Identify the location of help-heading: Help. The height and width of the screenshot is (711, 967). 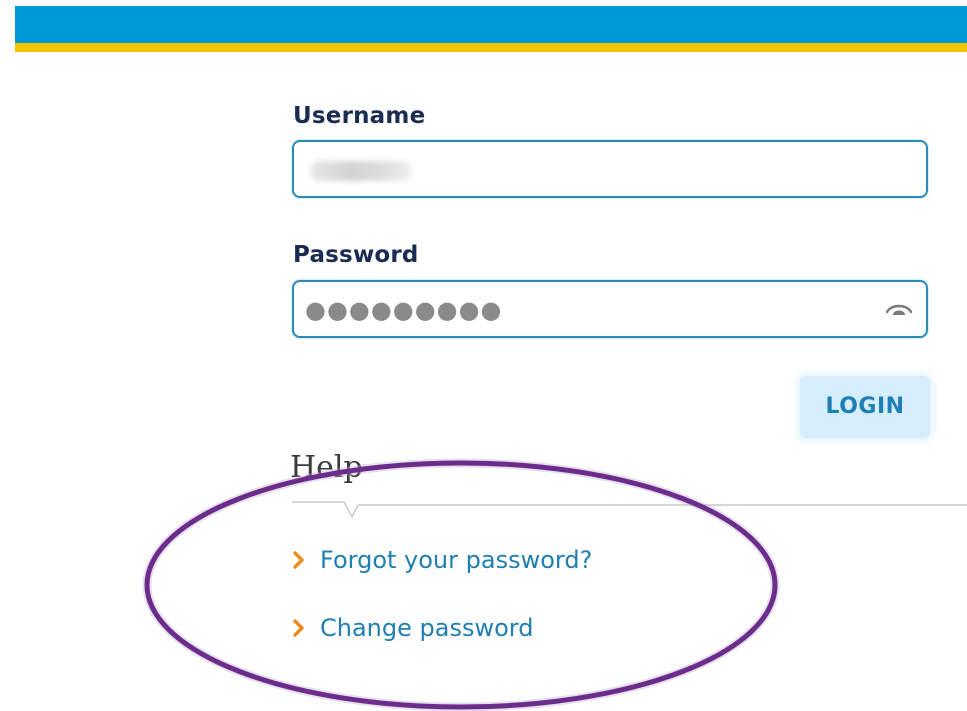
(326, 467).